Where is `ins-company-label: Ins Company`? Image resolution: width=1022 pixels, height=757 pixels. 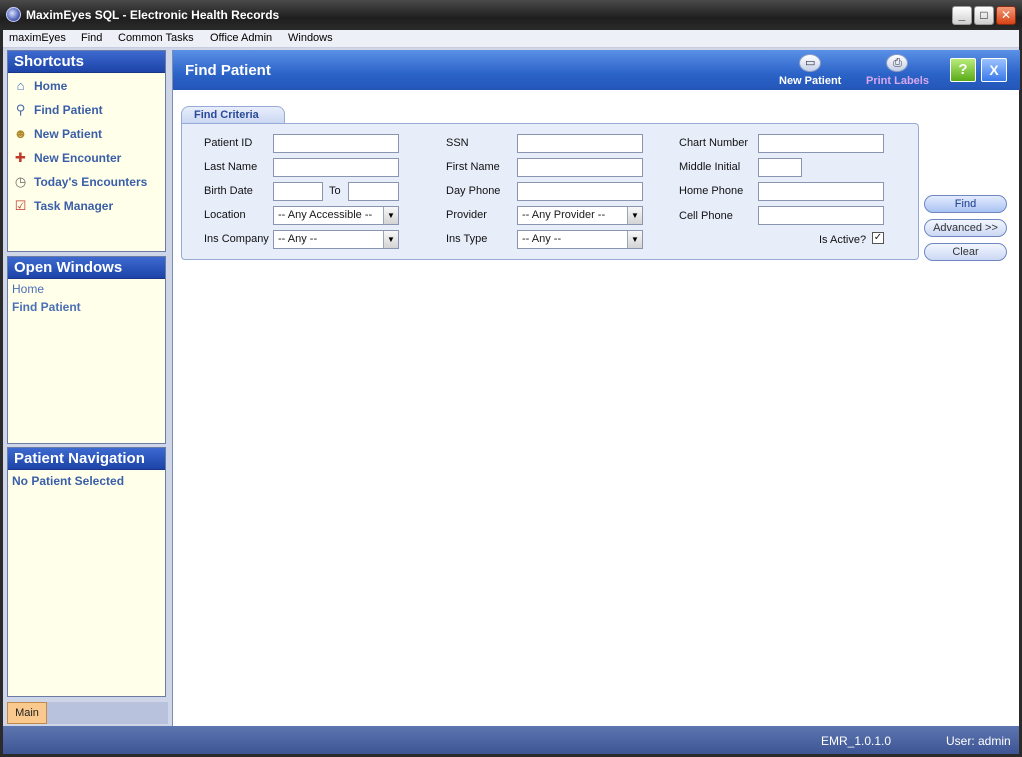 ins-company-label: Ins Company is located at coordinates (236, 239).